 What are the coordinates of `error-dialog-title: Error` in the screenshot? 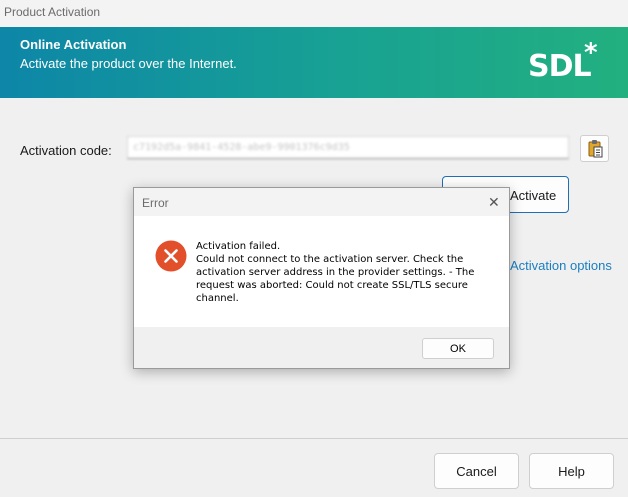 It's located at (155, 203).